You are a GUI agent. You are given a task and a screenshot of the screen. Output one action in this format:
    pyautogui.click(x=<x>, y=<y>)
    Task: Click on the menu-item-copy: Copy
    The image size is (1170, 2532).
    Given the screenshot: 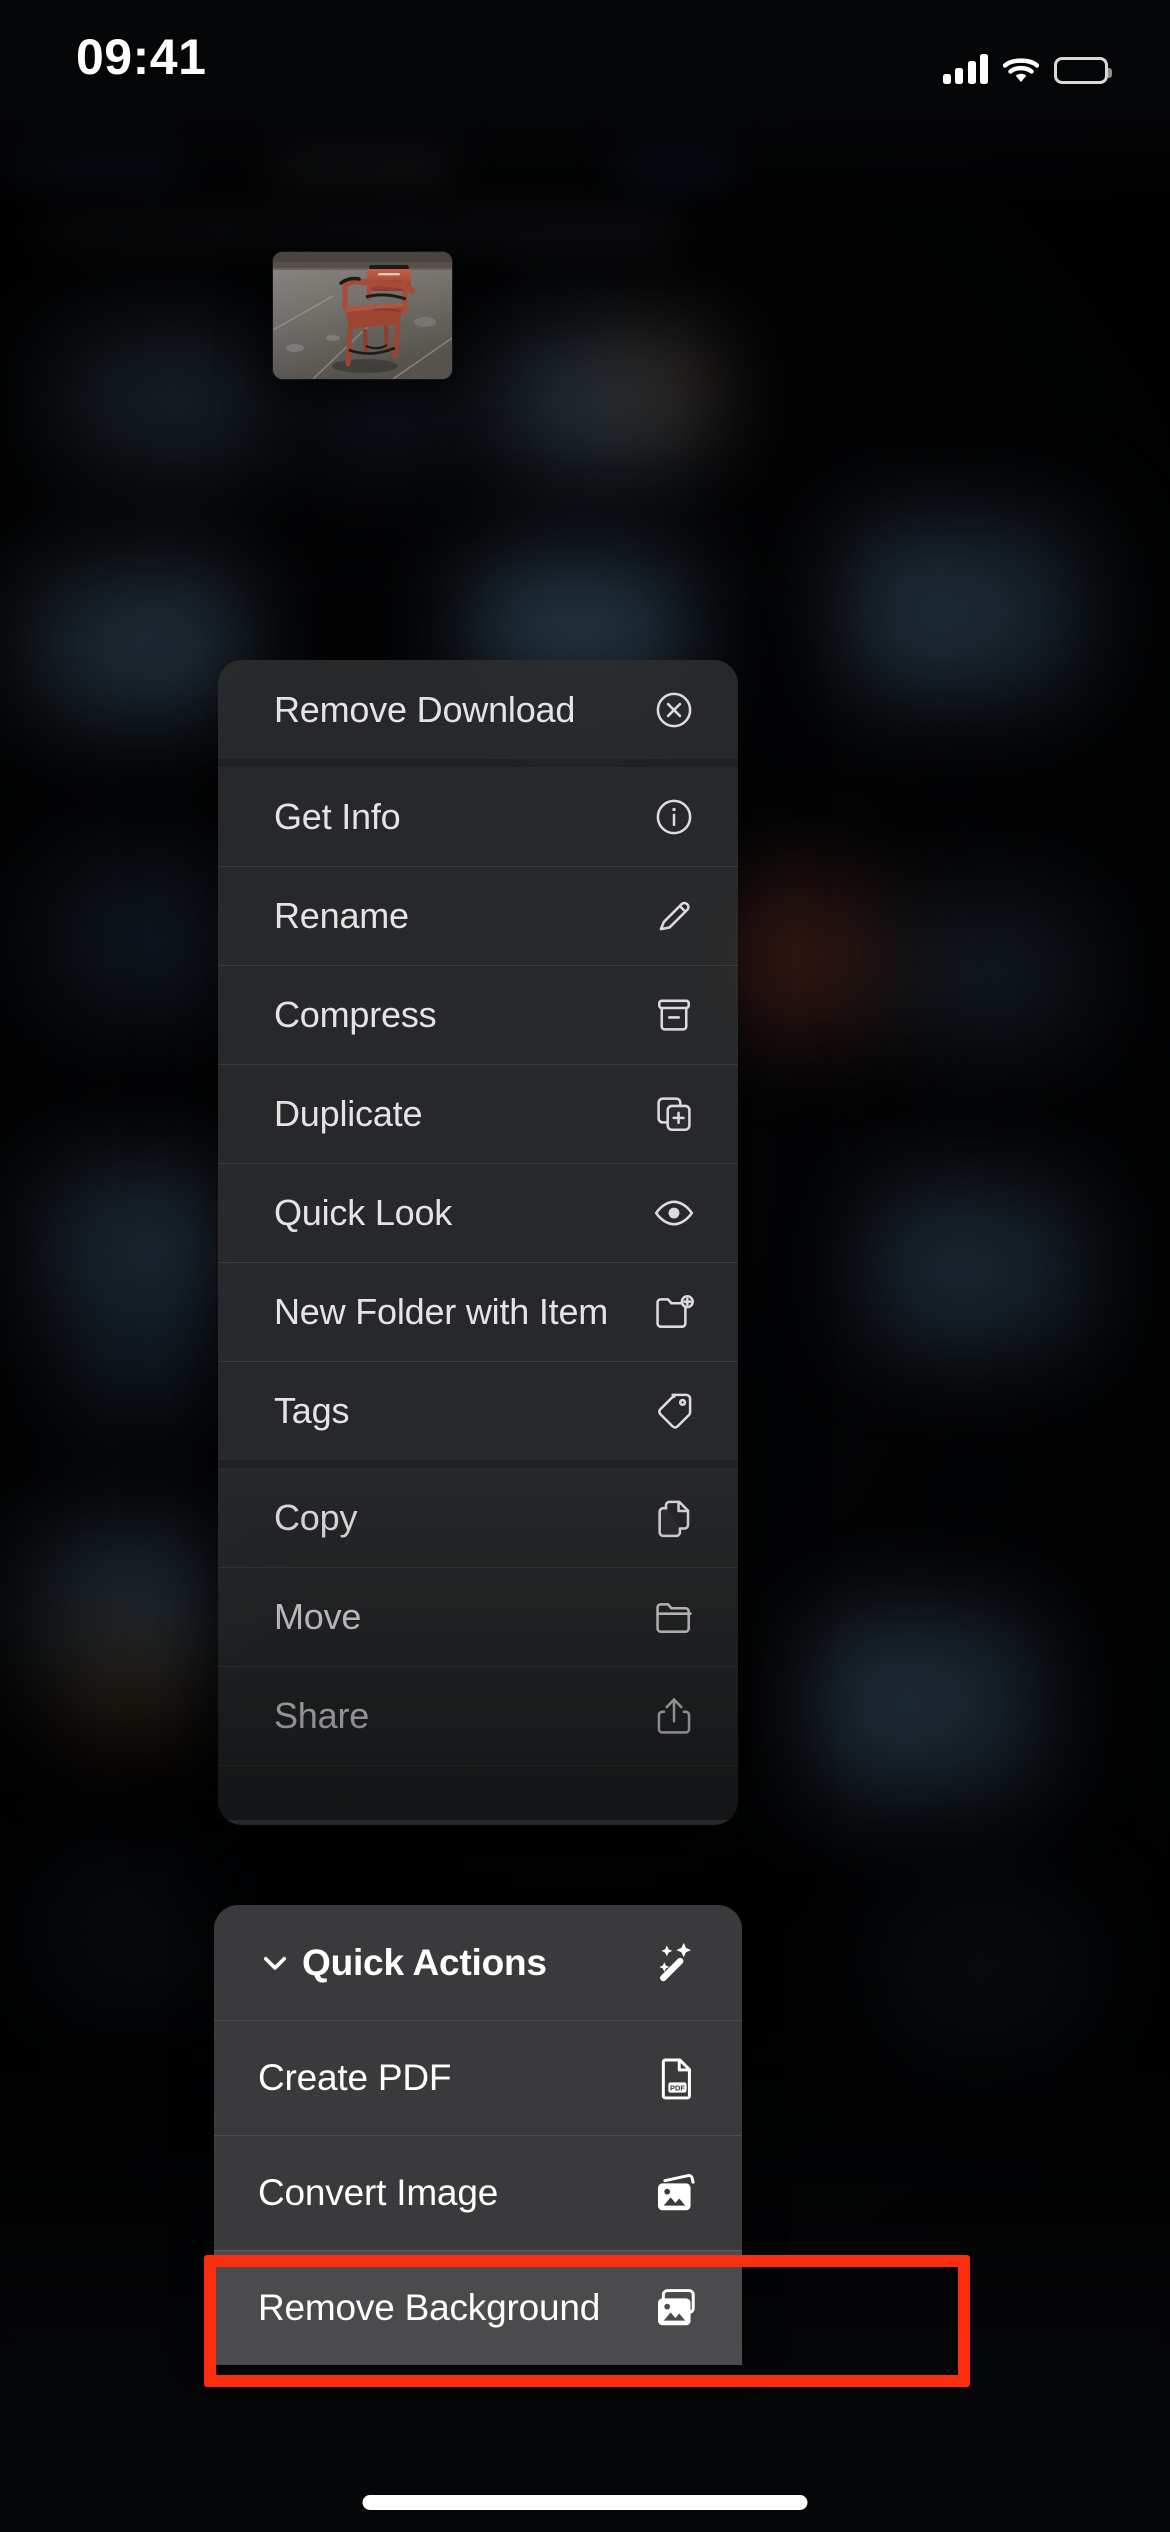 What is the action you would take?
    pyautogui.click(x=478, y=1517)
    